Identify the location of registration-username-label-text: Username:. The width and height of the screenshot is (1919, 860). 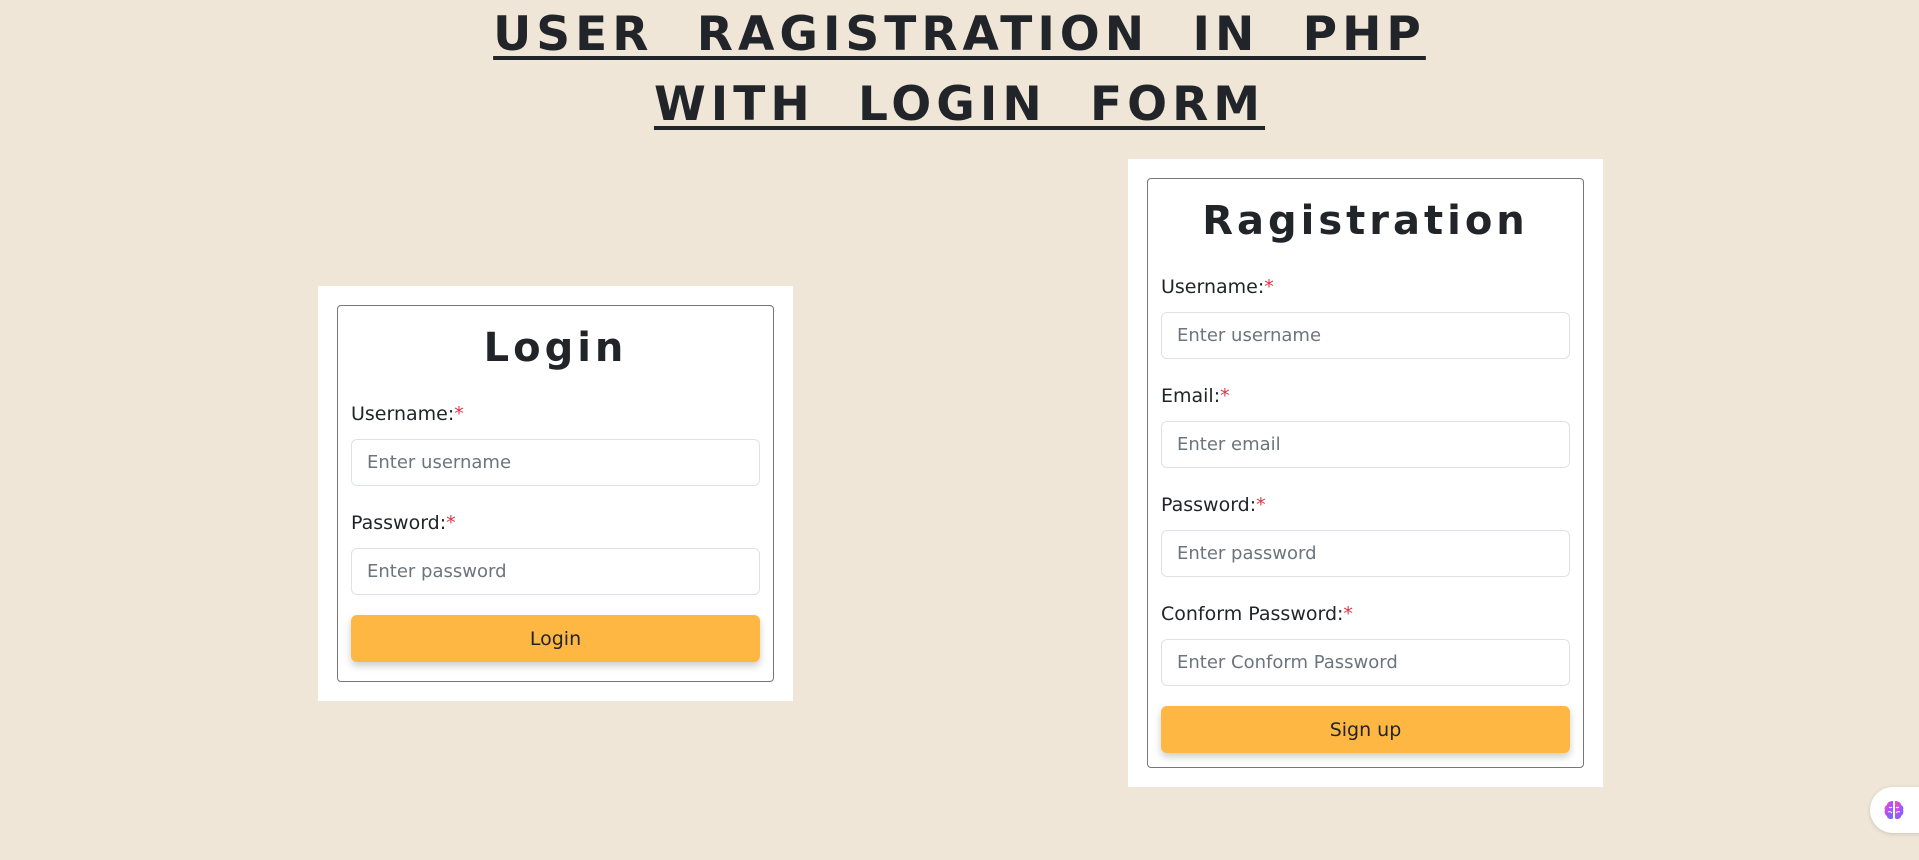
(1213, 287).